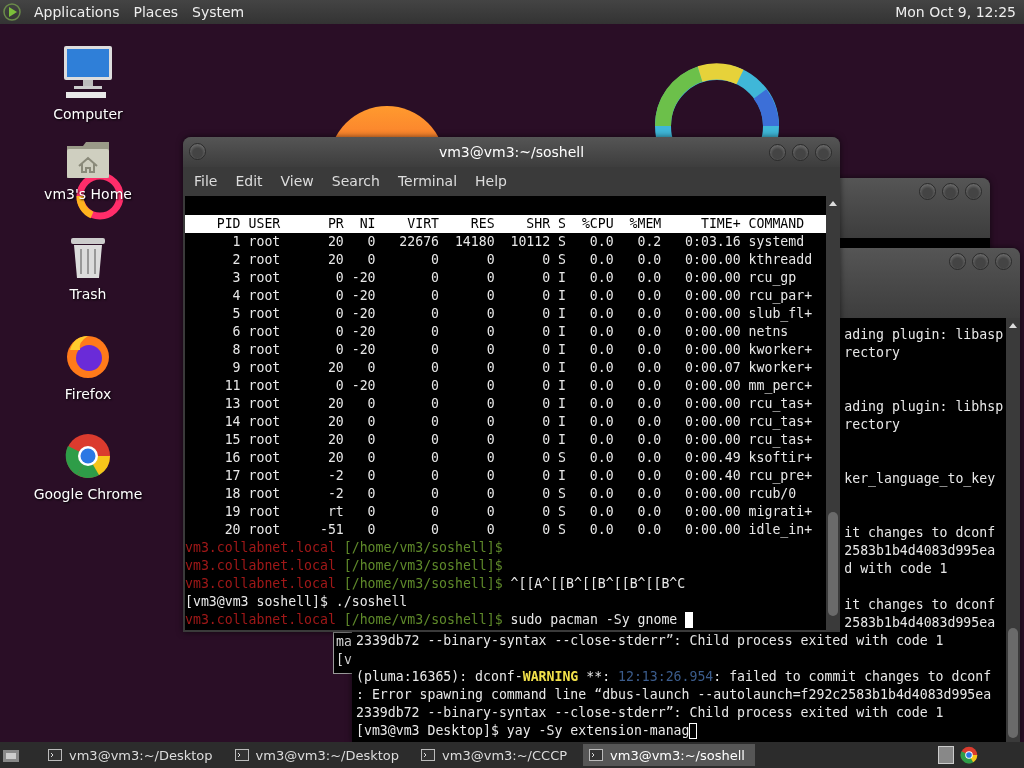  Describe the element at coordinates (77, 12) in the screenshot. I see `panel-menu: Applications` at that location.